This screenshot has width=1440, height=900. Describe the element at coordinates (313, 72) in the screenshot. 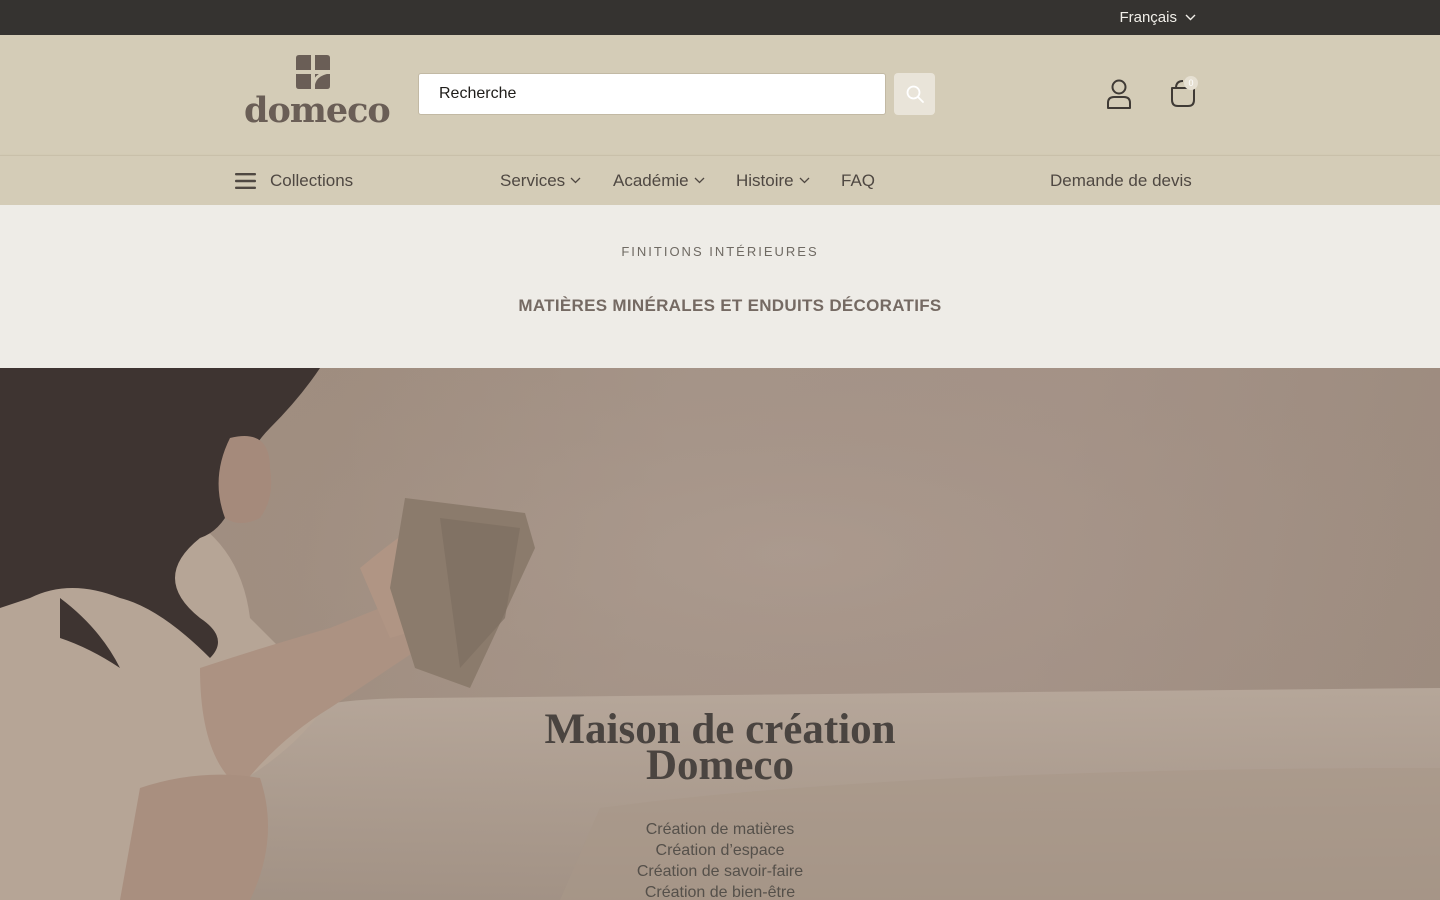

I see `logo-mark-icon` at that location.